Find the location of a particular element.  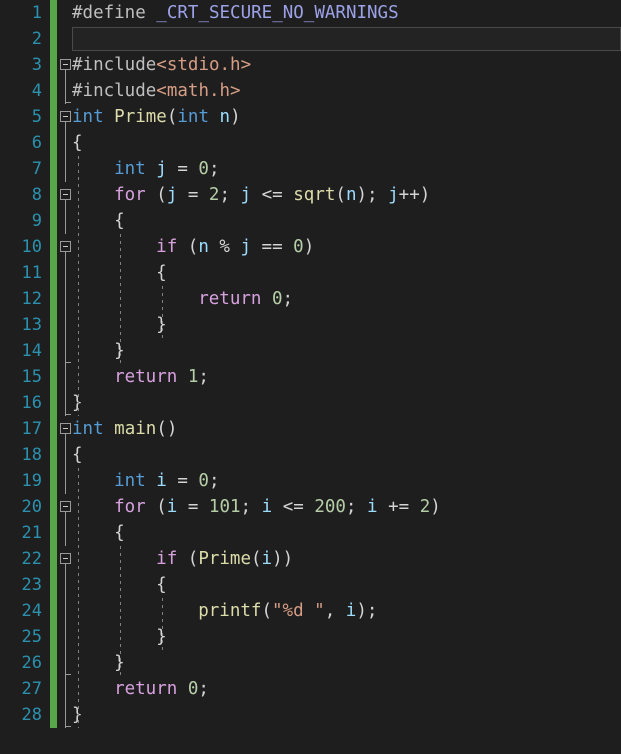

code-line: int i = 0; is located at coordinates (166, 481).